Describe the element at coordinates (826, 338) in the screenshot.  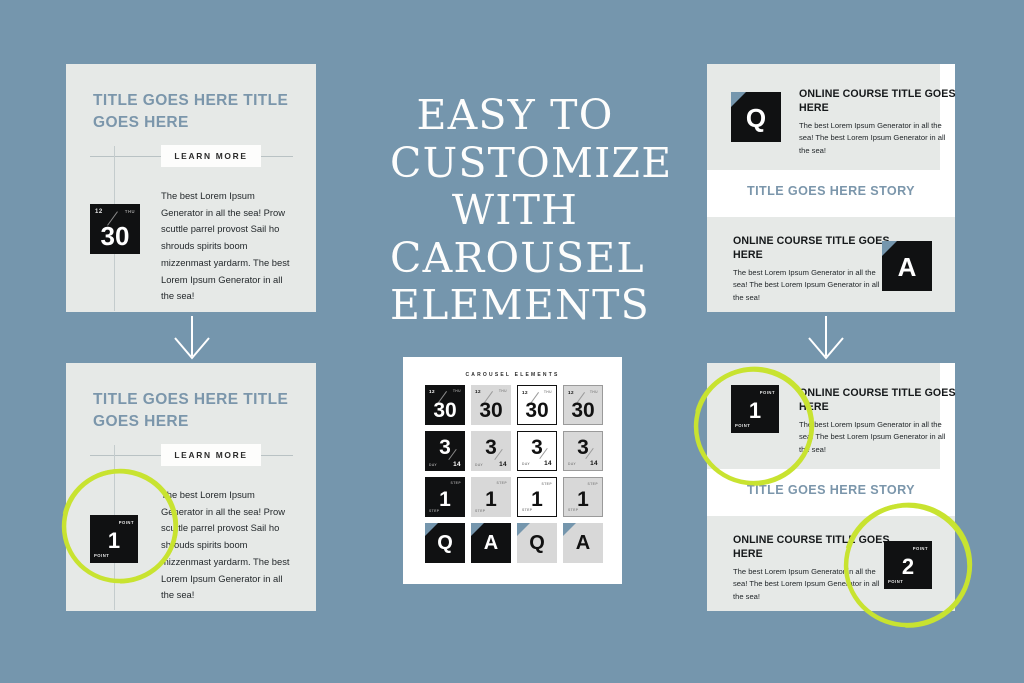
I see `arrow-right-column` at that location.